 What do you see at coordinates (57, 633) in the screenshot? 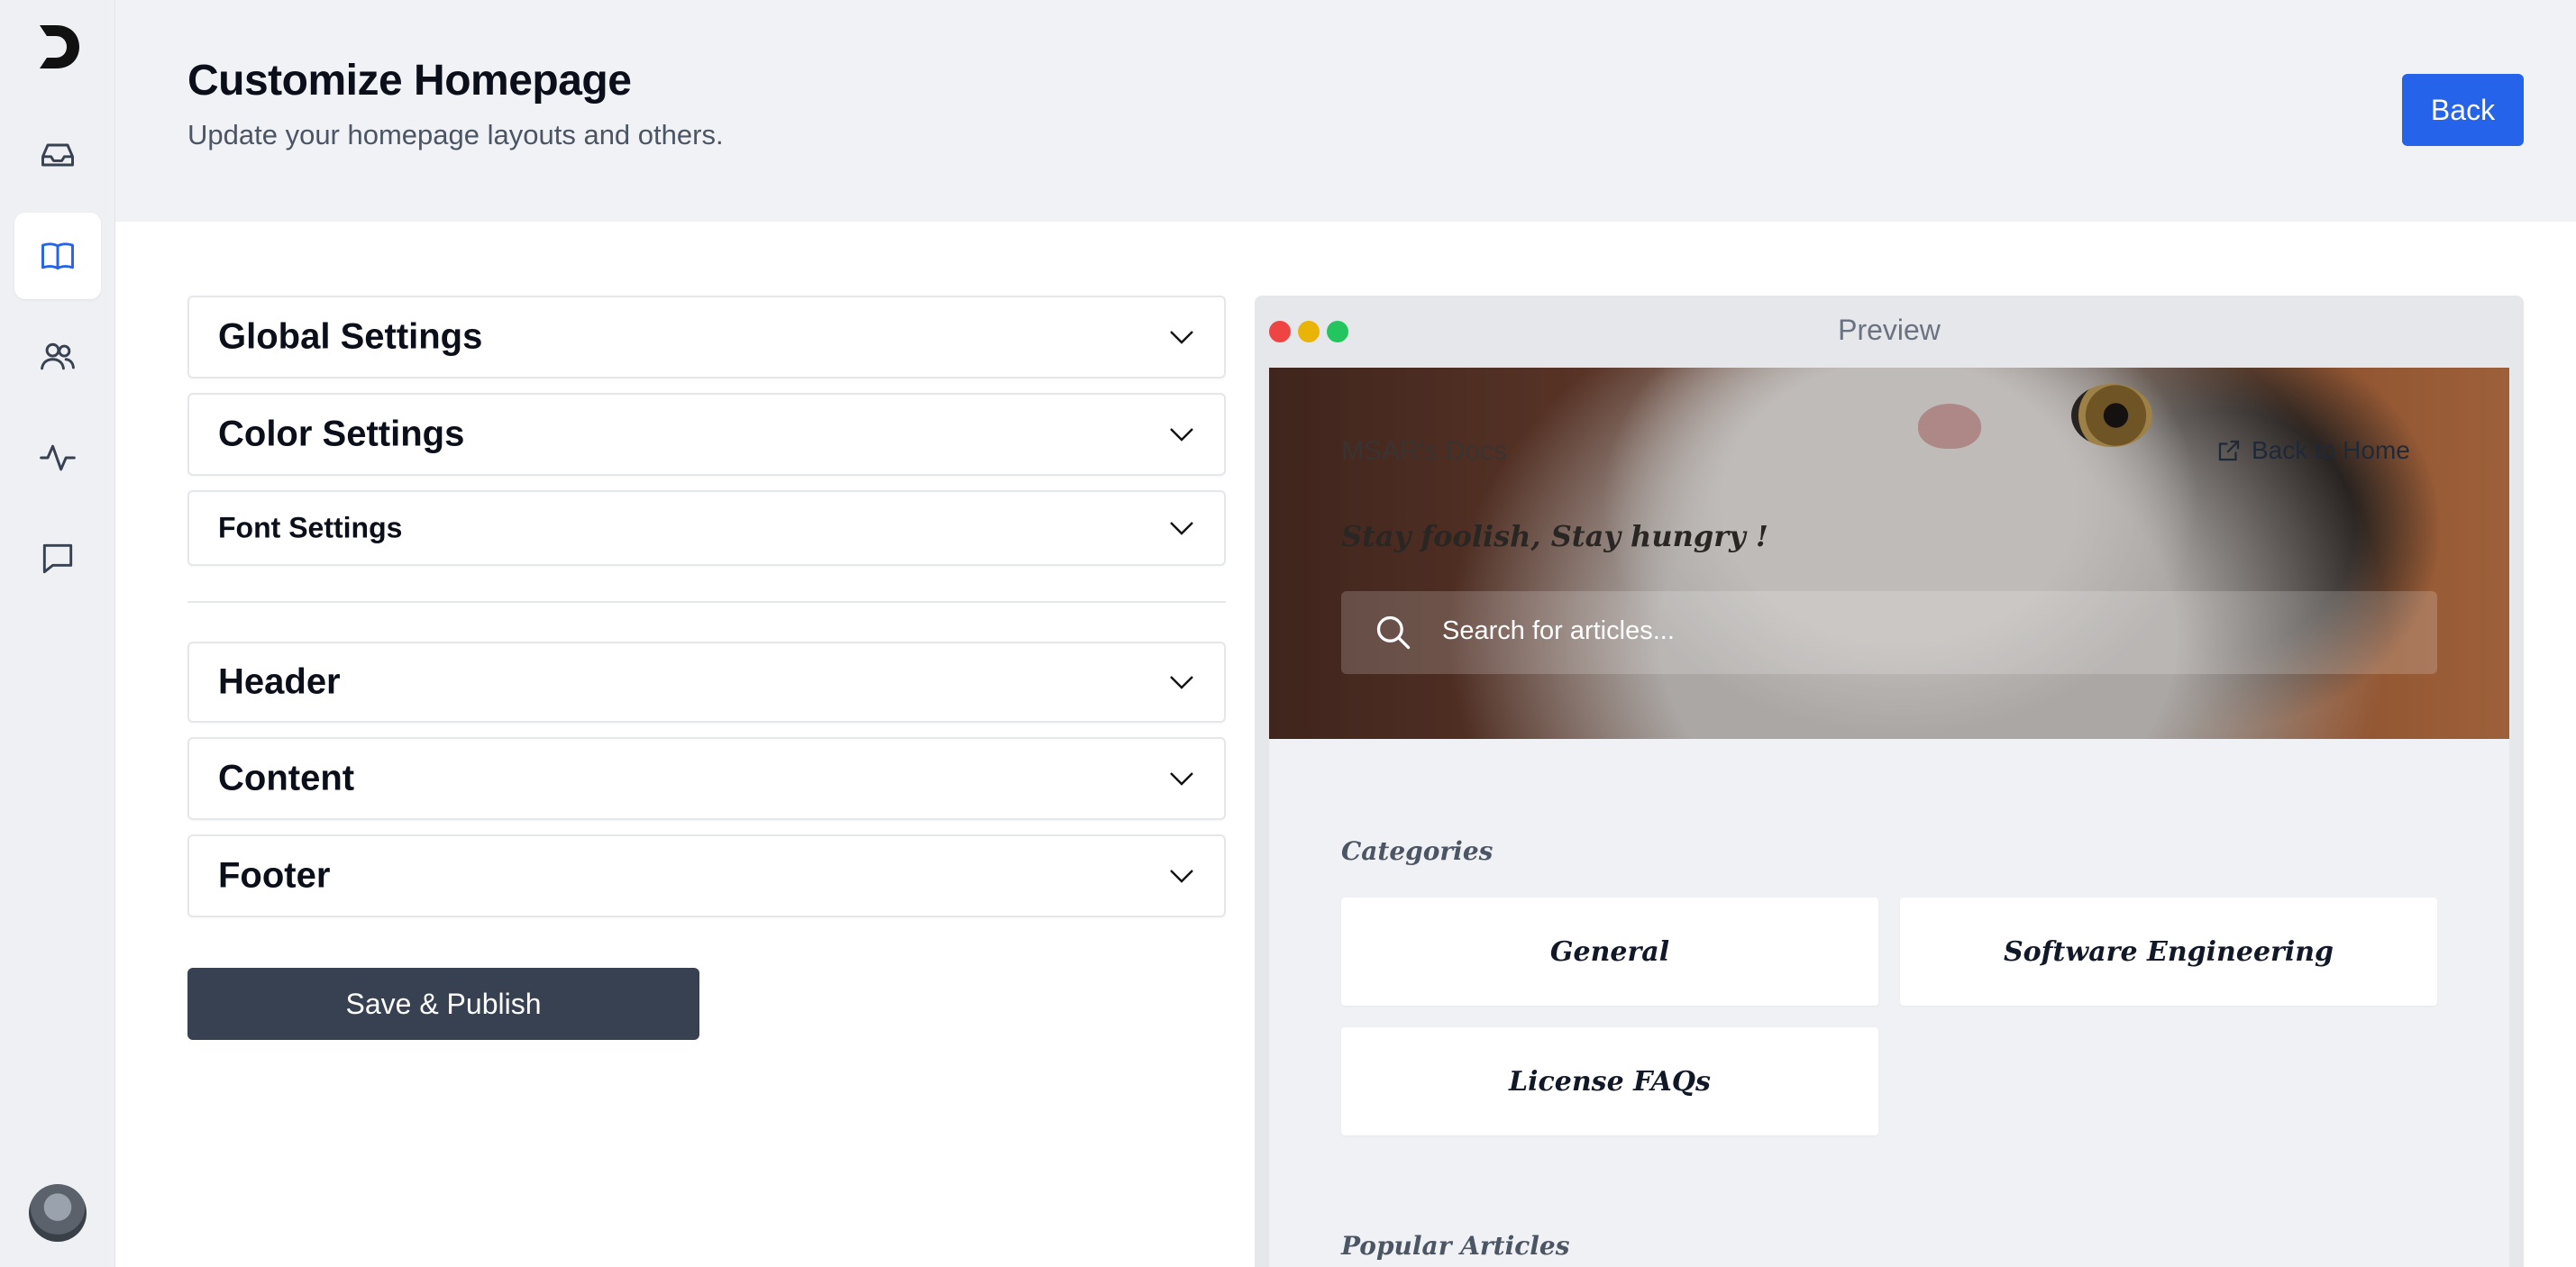
I see `sidebar` at bounding box center [57, 633].